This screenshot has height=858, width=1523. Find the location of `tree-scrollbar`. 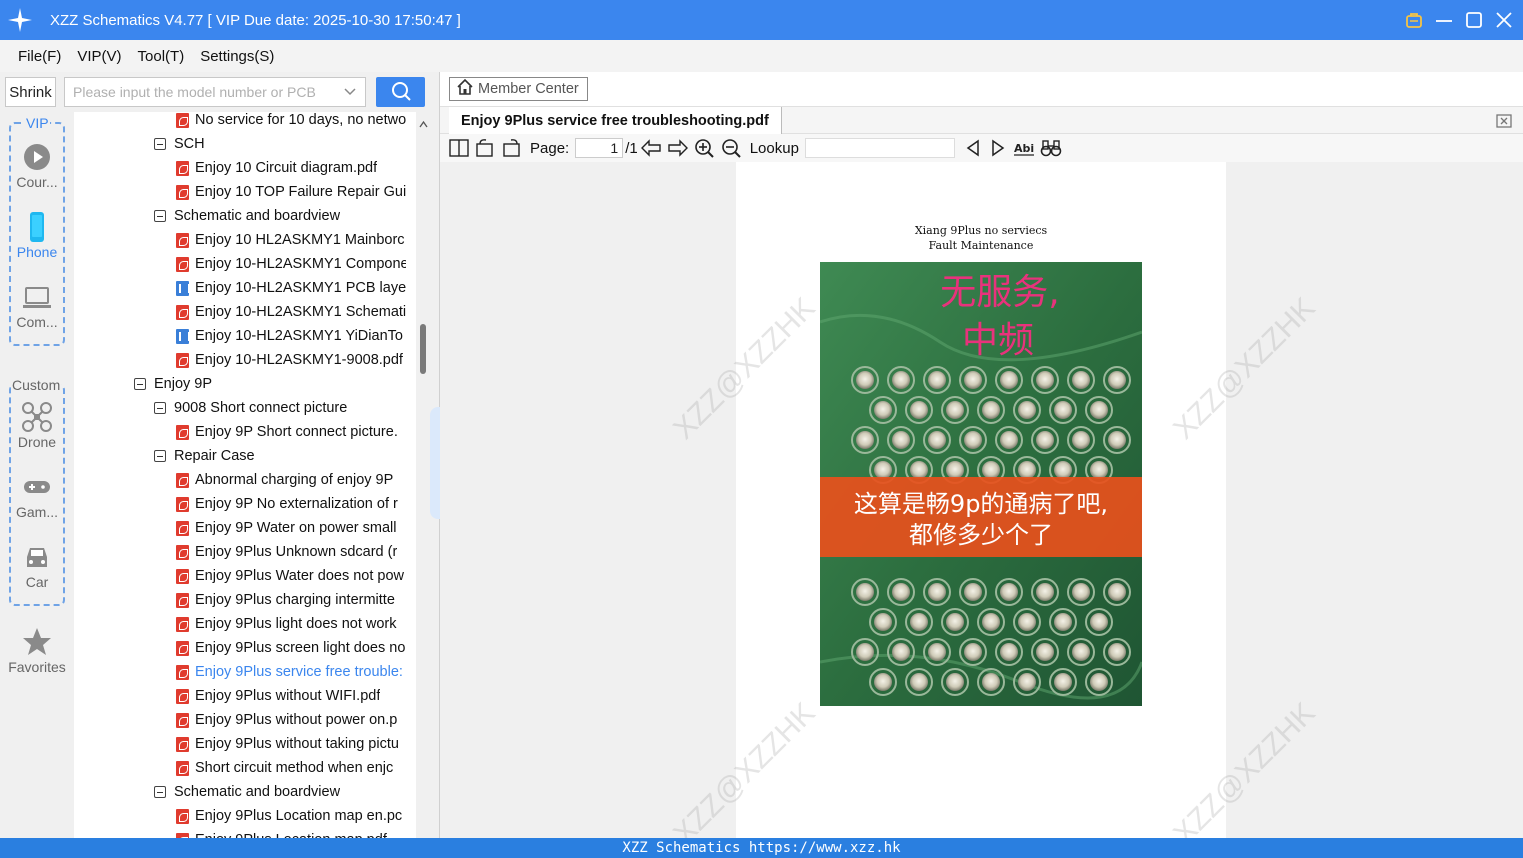

tree-scrollbar is located at coordinates (423, 475).